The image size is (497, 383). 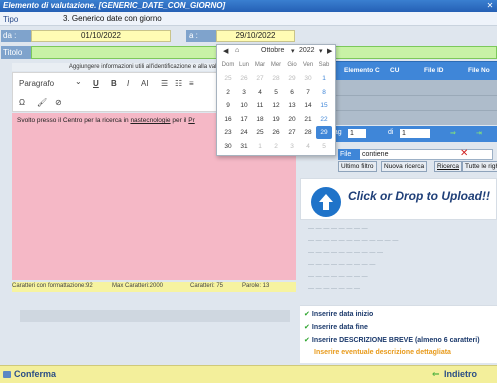 What do you see at coordinates (334, 289) in the screenshot?
I see `dim-line: — — — — — — —` at bounding box center [334, 289].